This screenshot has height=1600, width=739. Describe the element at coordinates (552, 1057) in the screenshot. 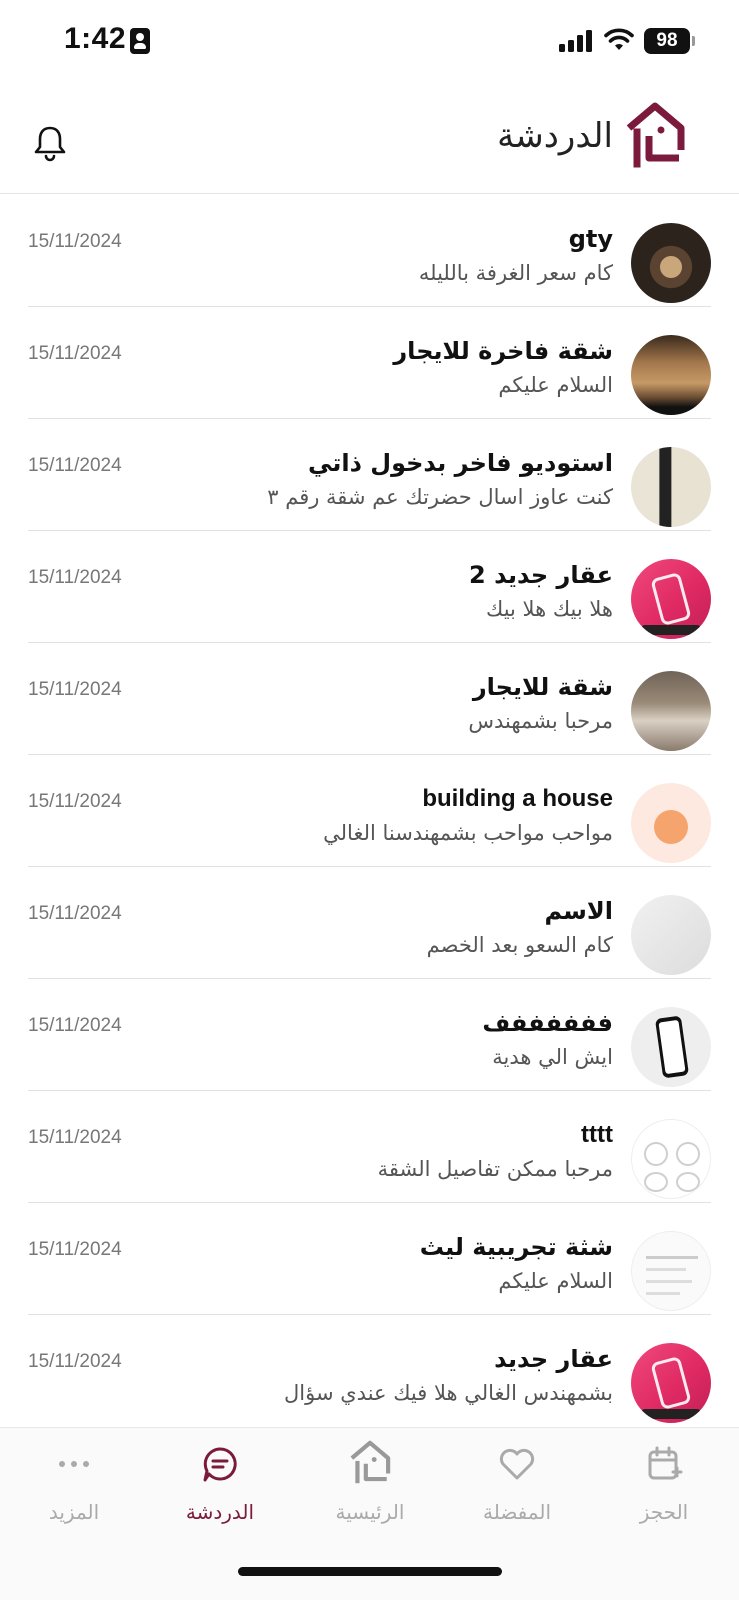

I see `chat-last-message: ايش الي هدية` at that location.